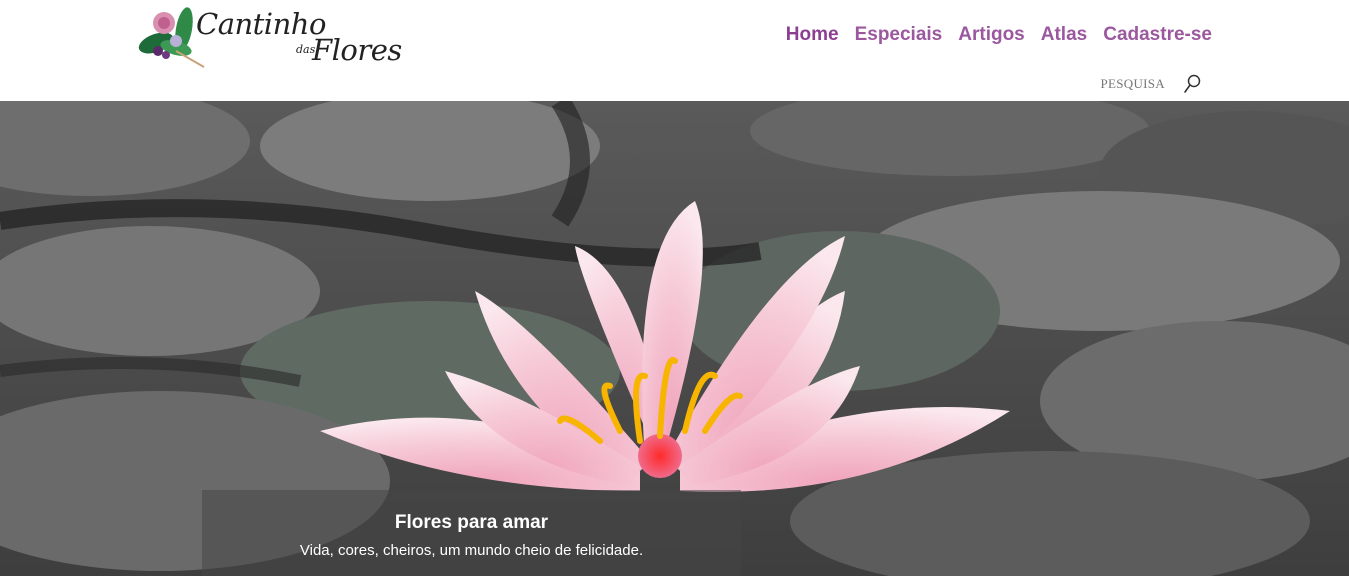 Image resolution: width=1349 pixels, height=576 pixels. What do you see at coordinates (991, 35) in the screenshot?
I see `nav-item-artigos: Artigos` at bounding box center [991, 35].